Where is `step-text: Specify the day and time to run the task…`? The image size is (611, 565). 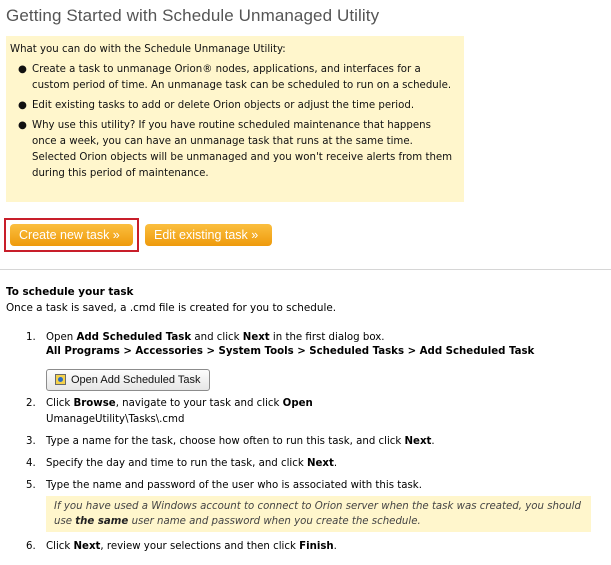 step-text: Specify the day and time to run the task… is located at coordinates (176, 463).